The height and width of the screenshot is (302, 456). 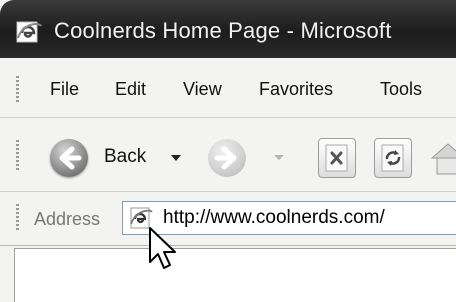 I want to click on menu-view: View, so click(x=202, y=89).